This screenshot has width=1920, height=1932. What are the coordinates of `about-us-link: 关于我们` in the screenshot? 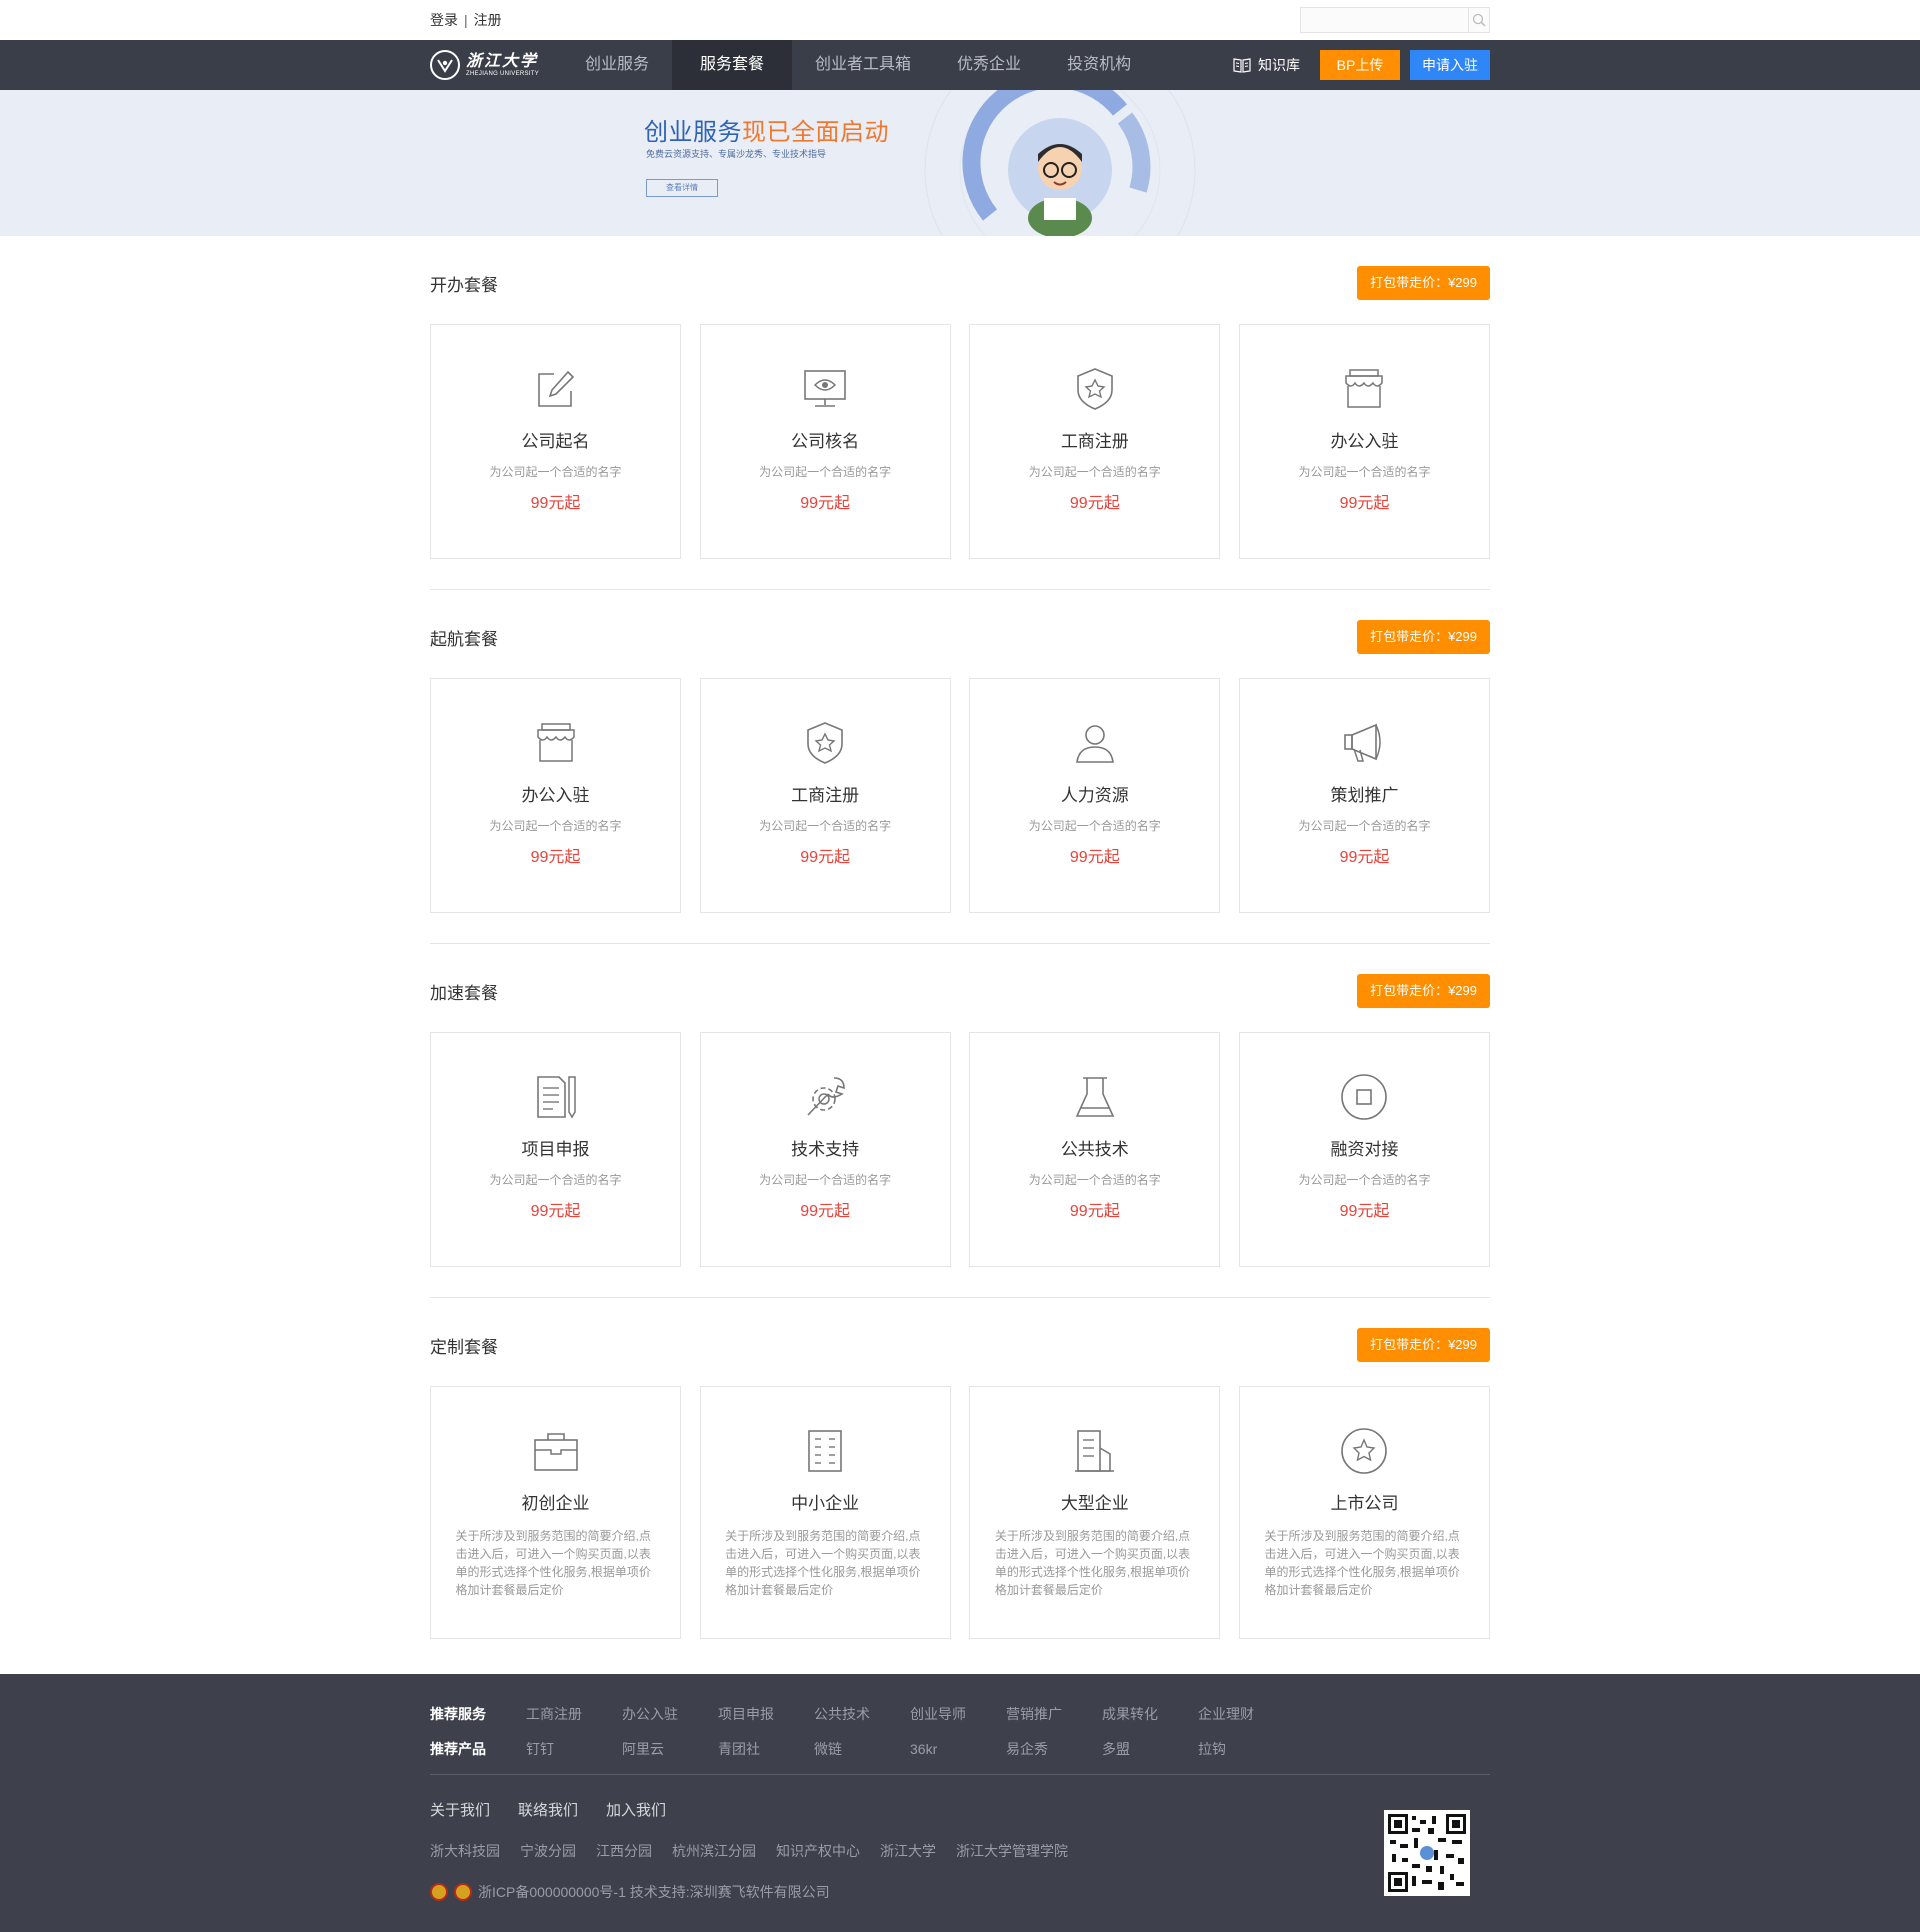 It's located at (460, 1809).